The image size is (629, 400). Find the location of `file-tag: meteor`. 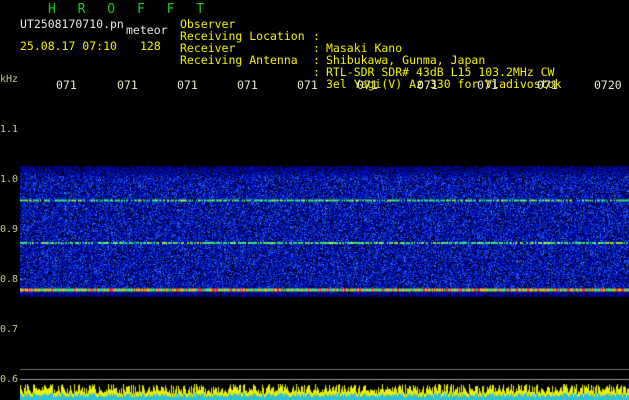

file-tag: meteor is located at coordinates (147, 30).